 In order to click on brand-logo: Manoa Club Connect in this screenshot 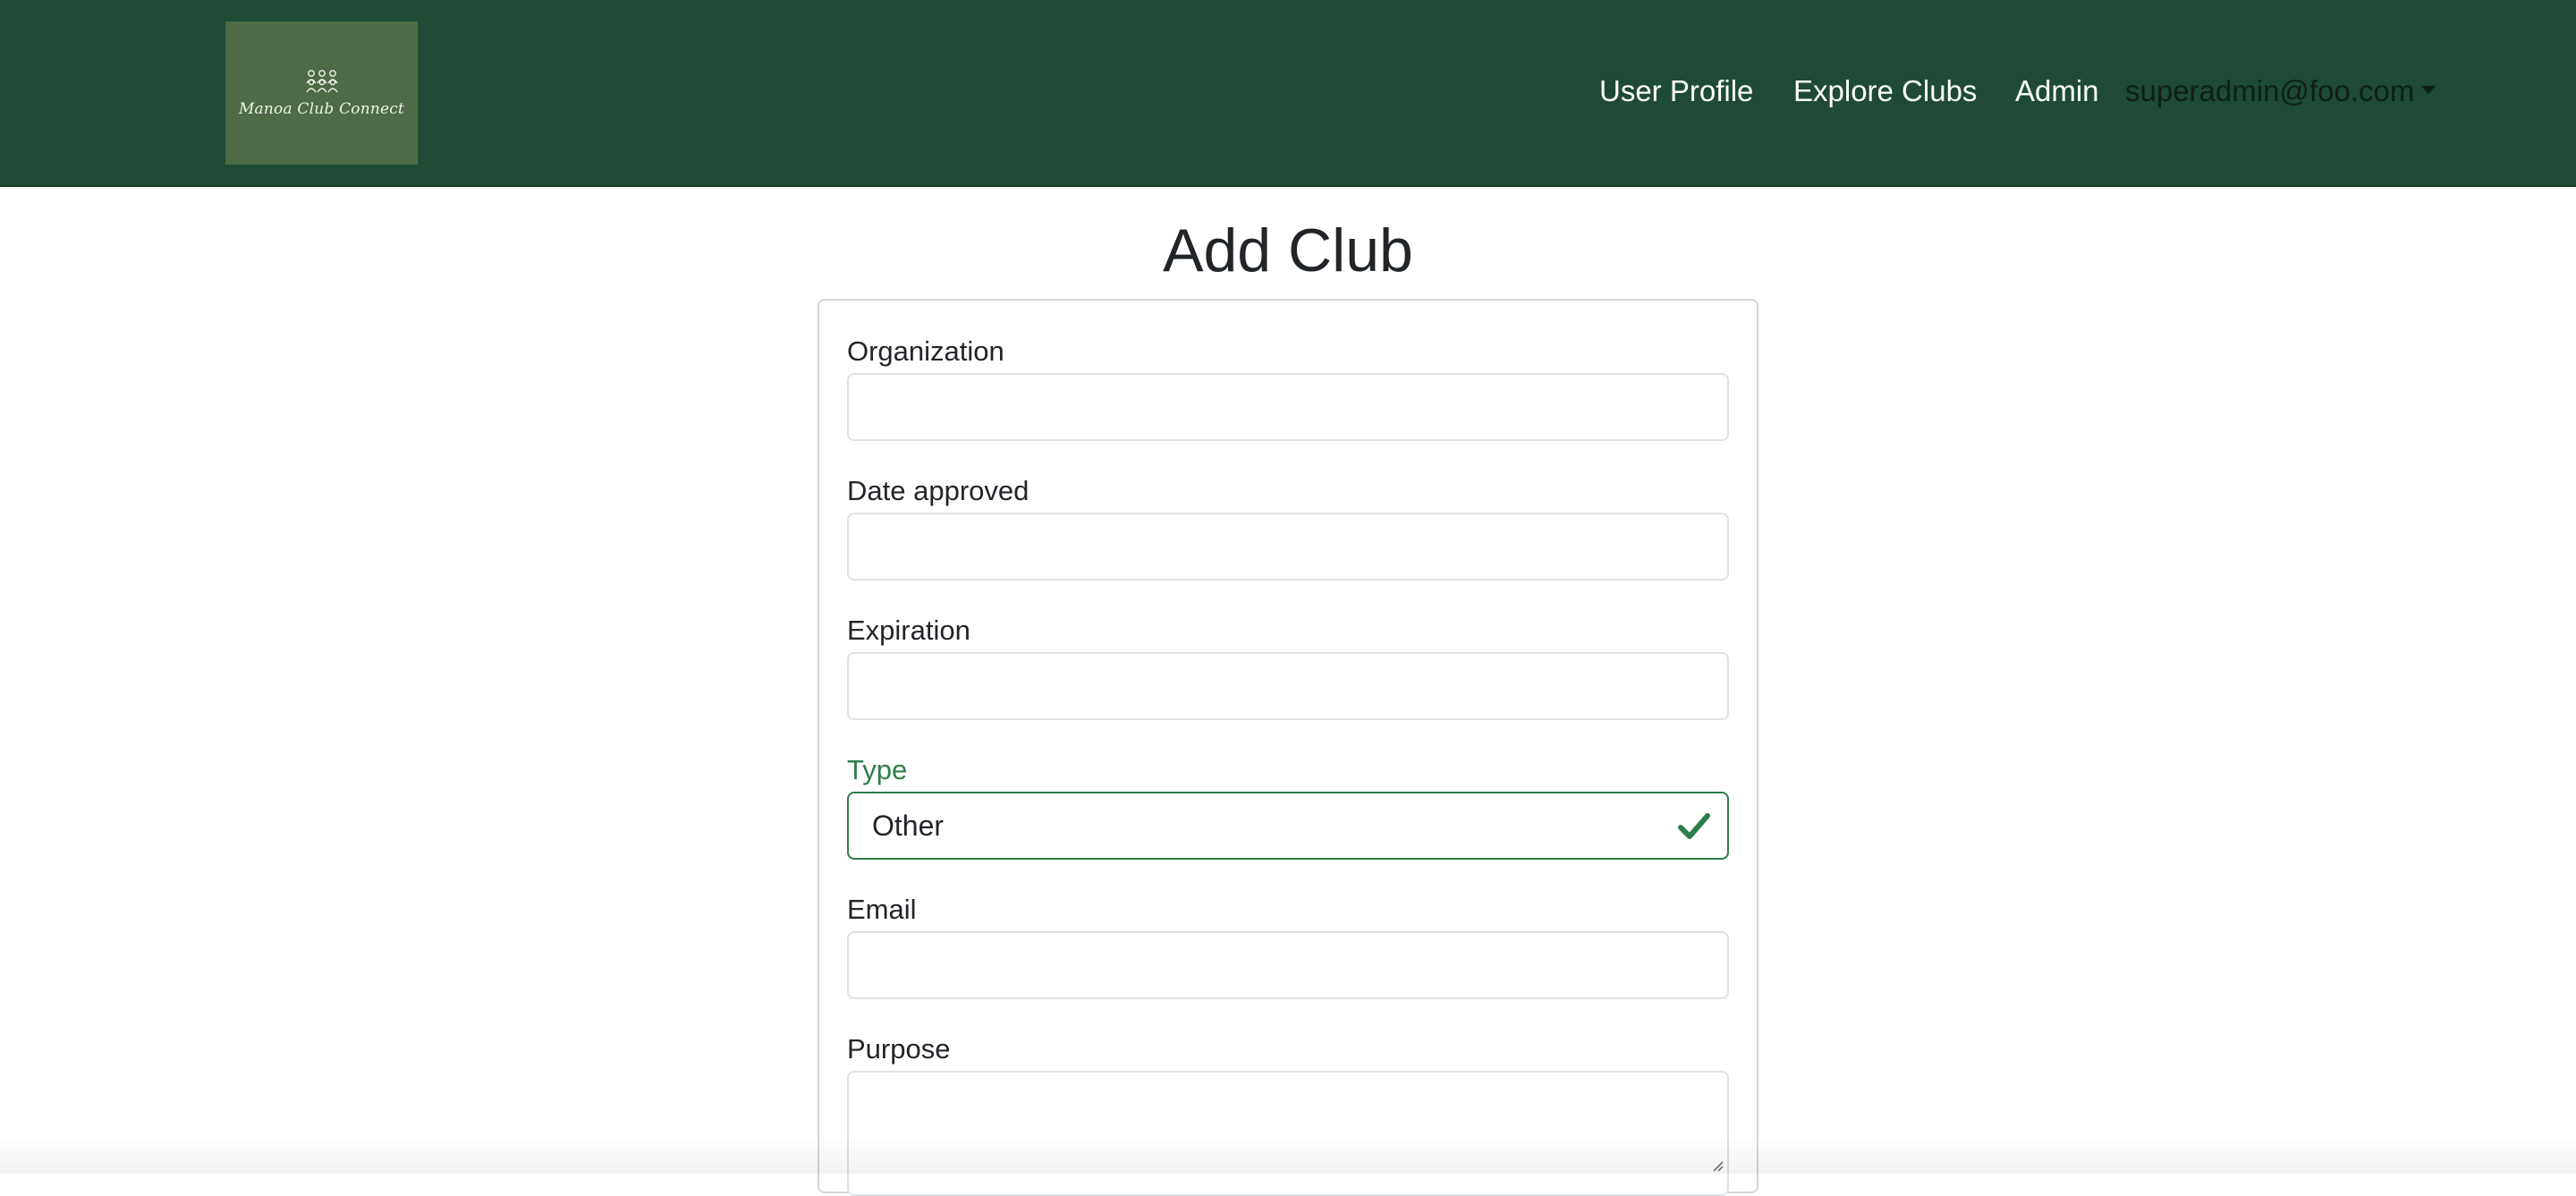, I will do `click(321, 93)`.